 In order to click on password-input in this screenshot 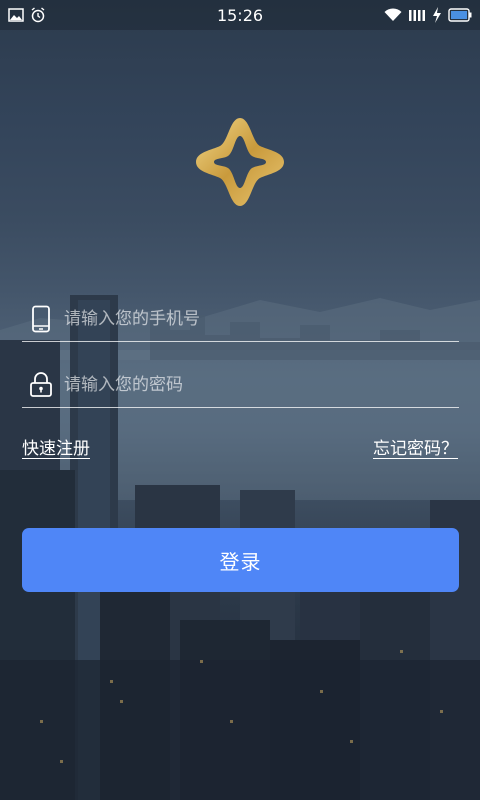, I will do `click(261, 384)`.